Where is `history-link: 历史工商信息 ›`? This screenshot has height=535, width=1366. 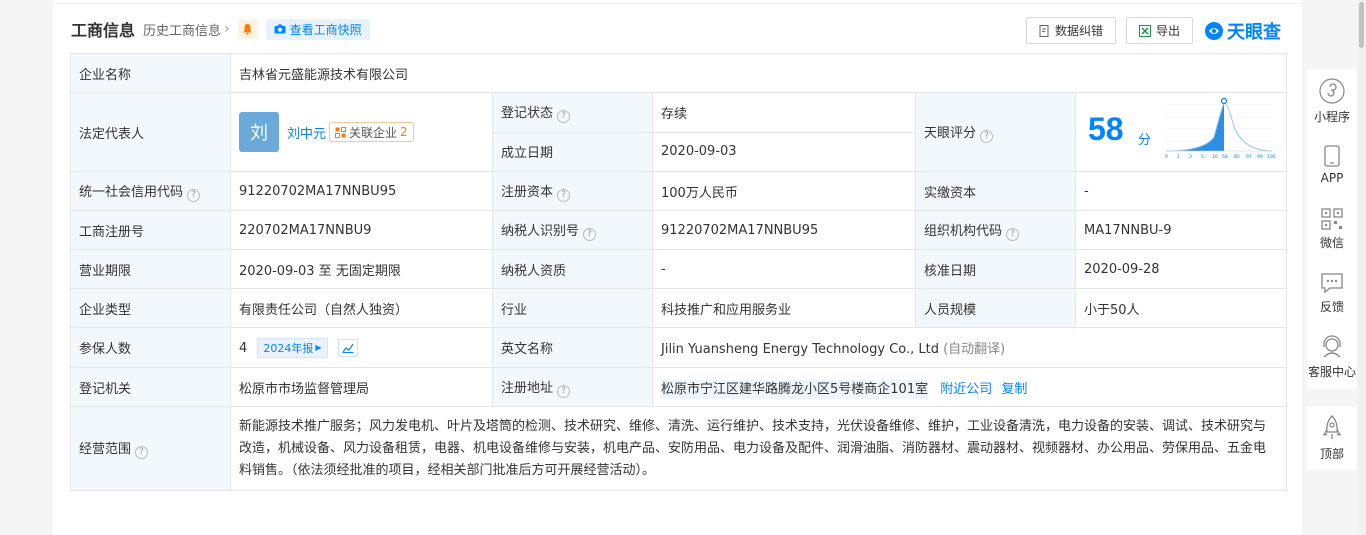 history-link: 历史工商信息 › is located at coordinates (186, 29).